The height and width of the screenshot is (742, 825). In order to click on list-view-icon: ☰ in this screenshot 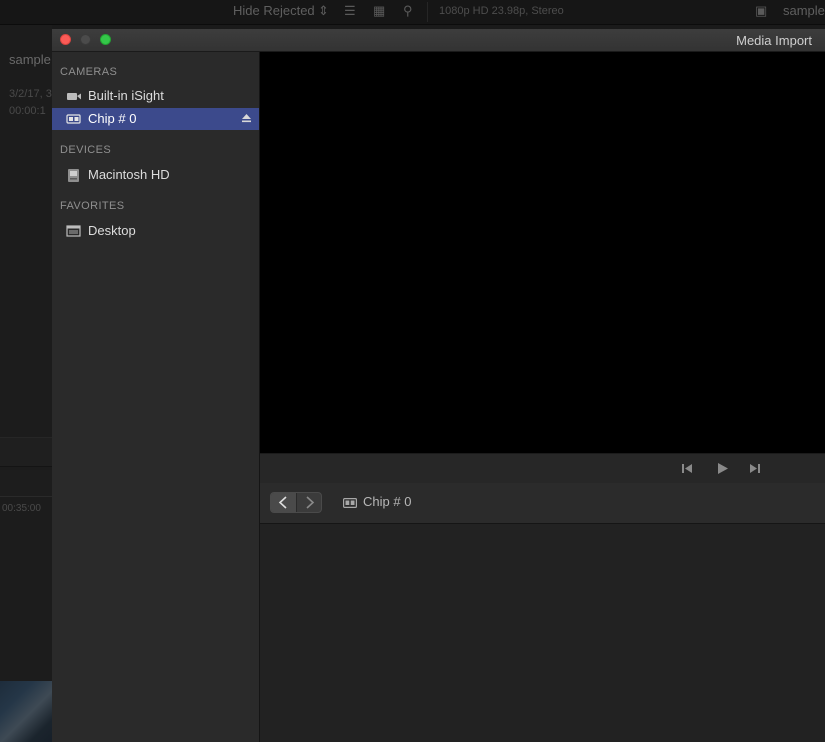, I will do `click(350, 10)`.